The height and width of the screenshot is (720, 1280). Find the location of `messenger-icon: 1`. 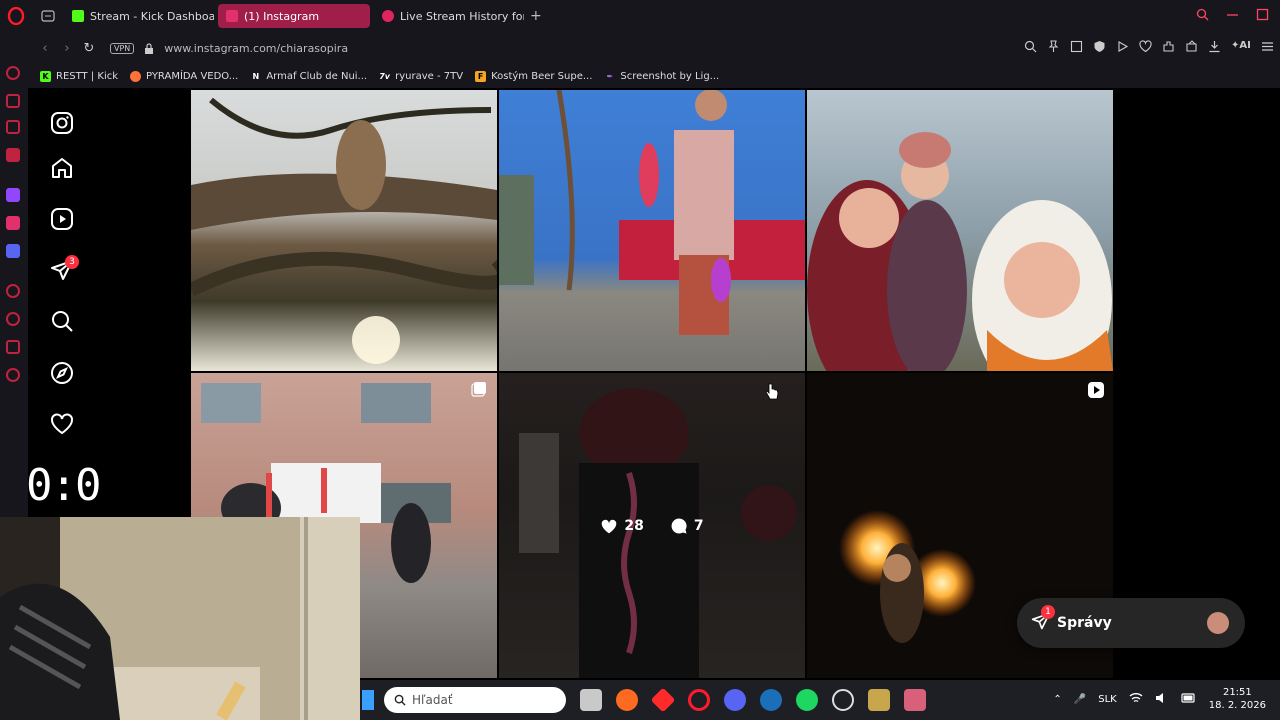

messenger-icon: 1 is located at coordinates (1043, 620).